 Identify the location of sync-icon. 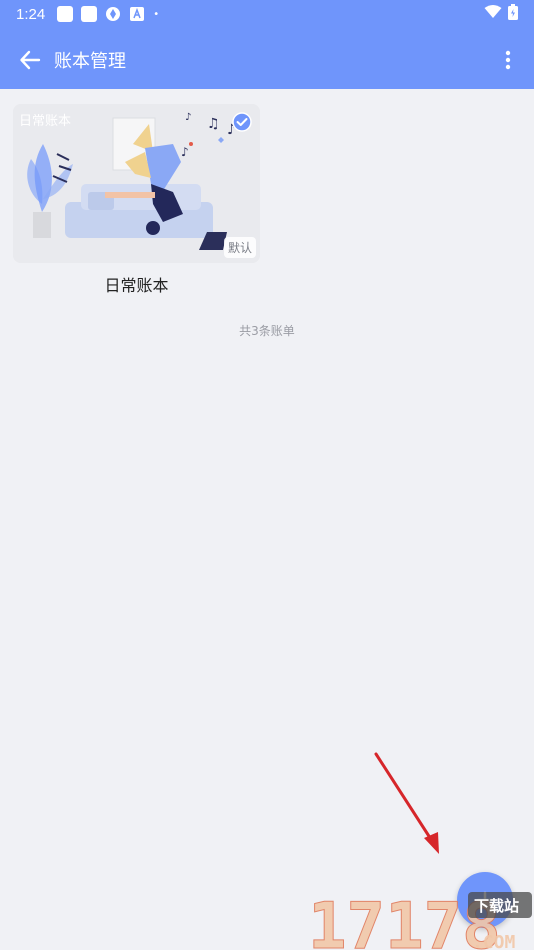
(113, 14).